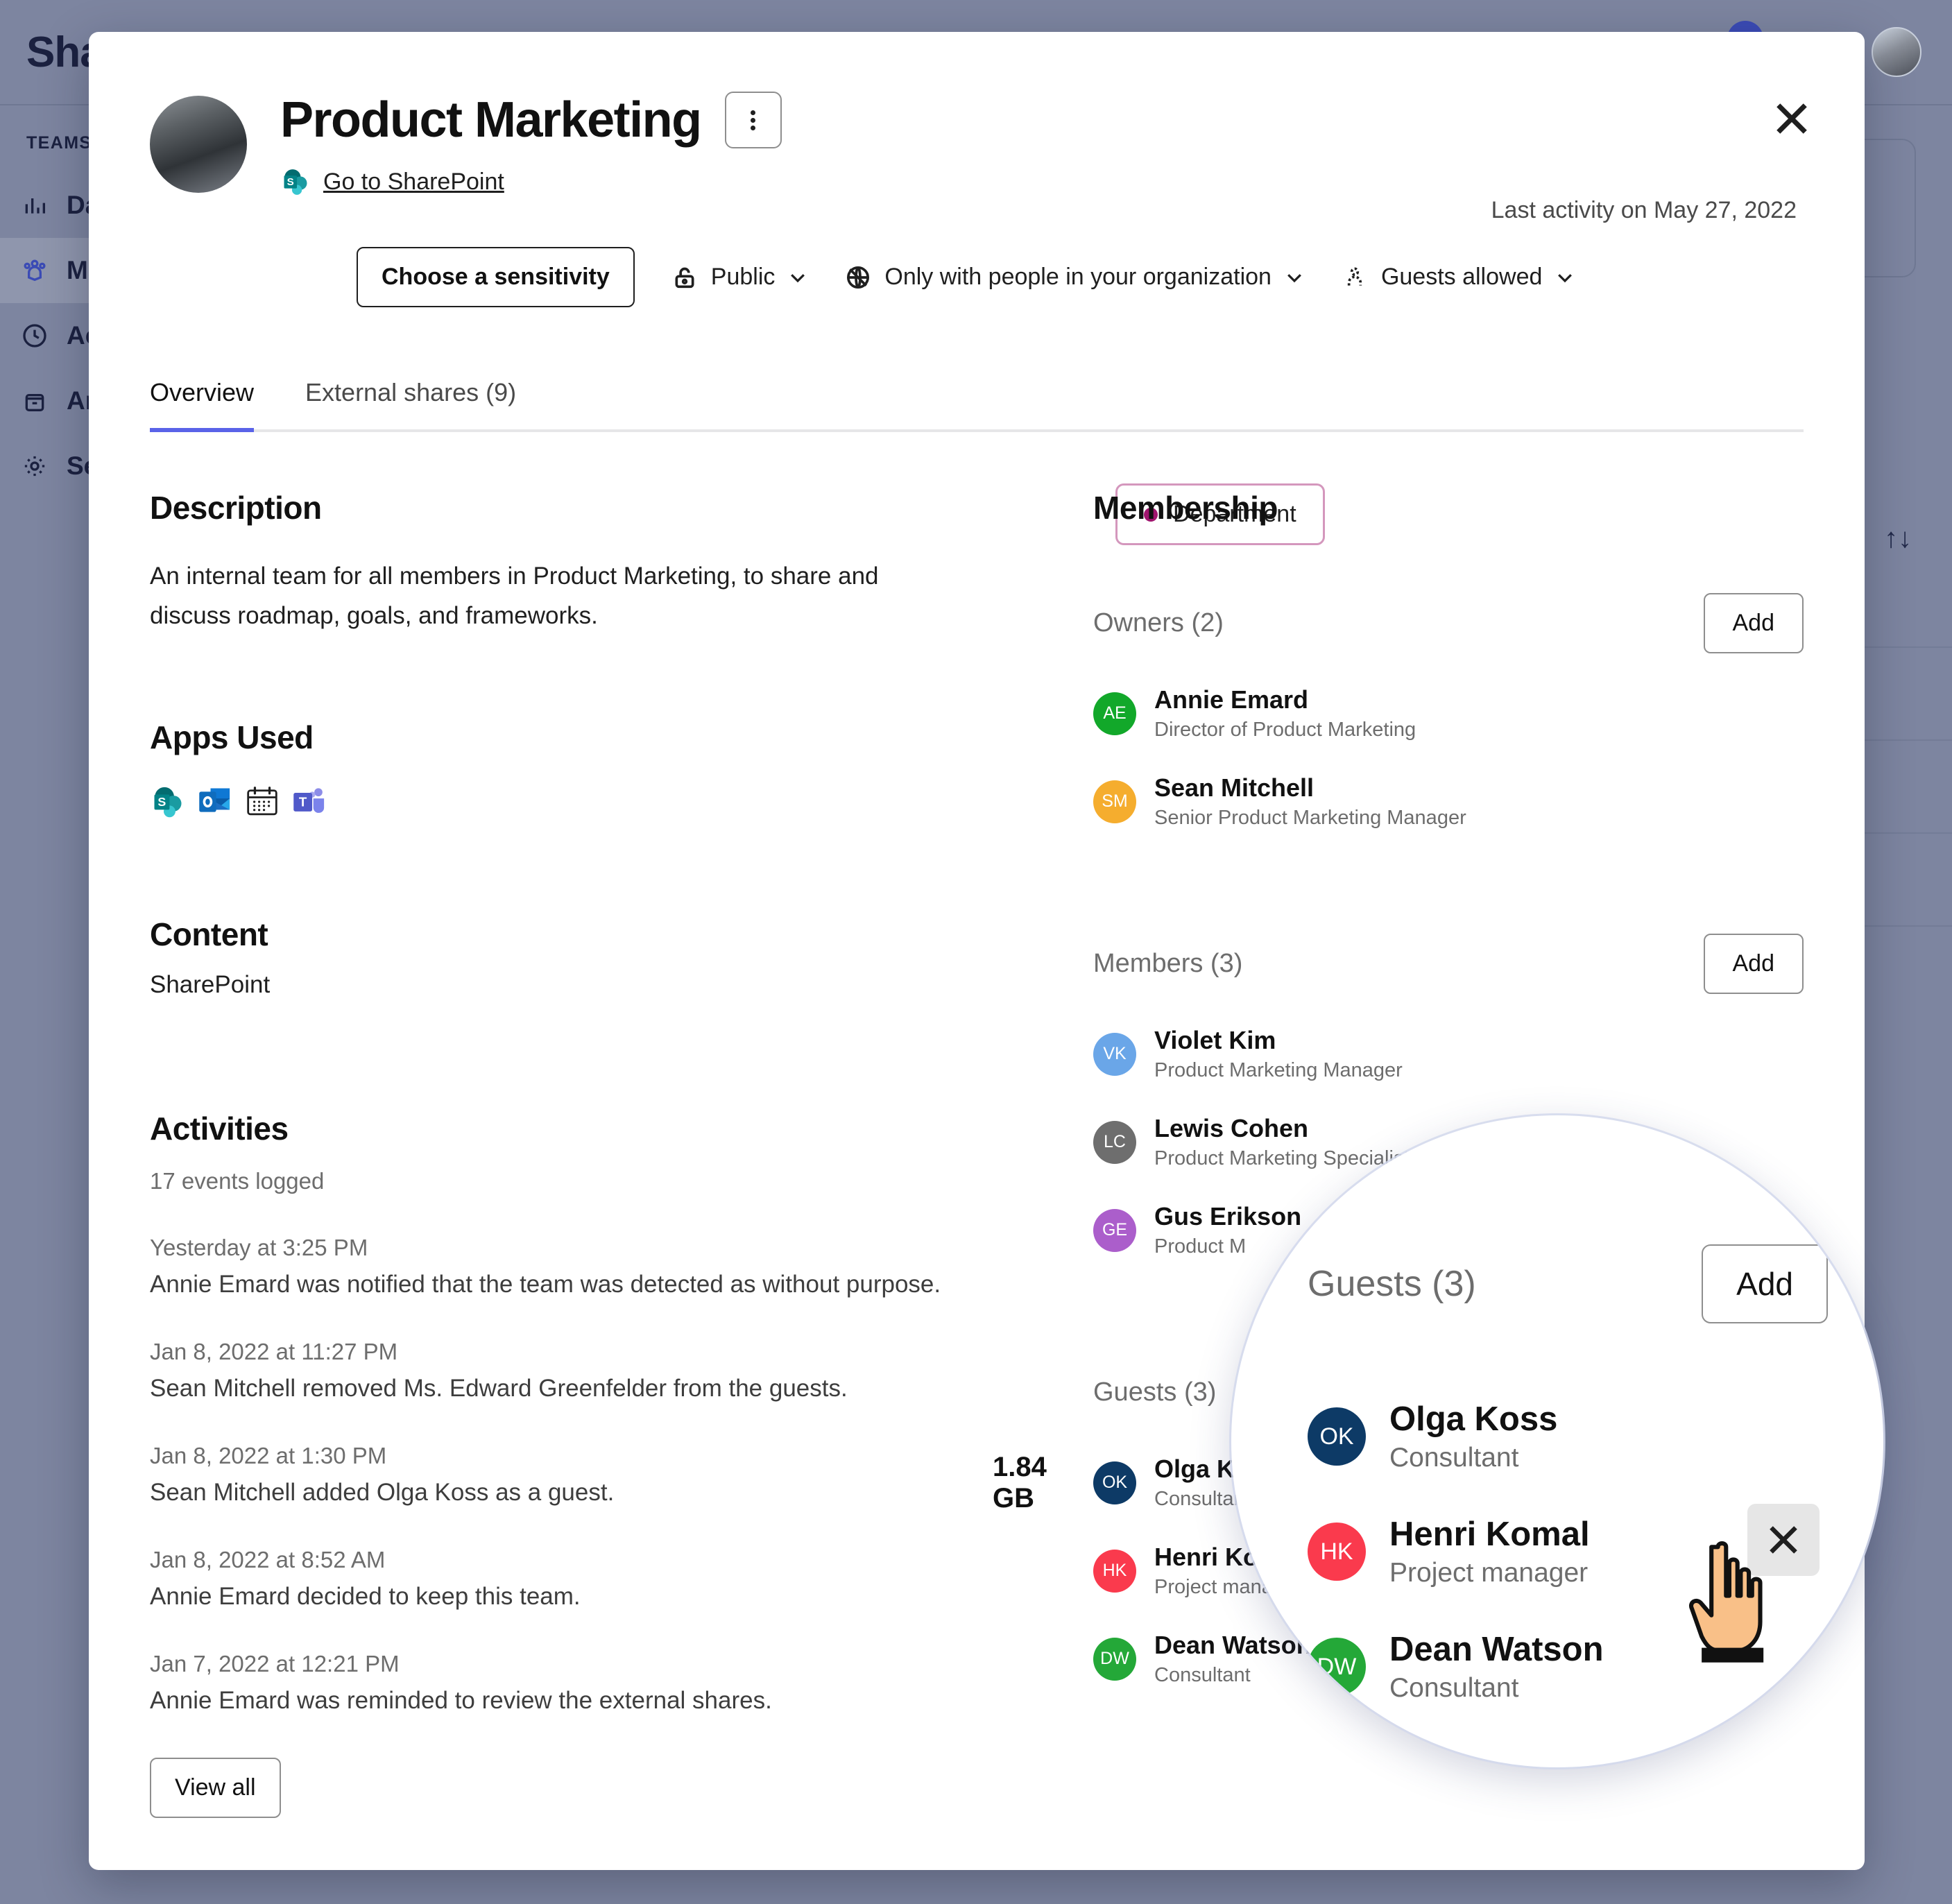 The height and width of the screenshot is (1904, 1952). I want to click on gear-icon, so click(34, 466).